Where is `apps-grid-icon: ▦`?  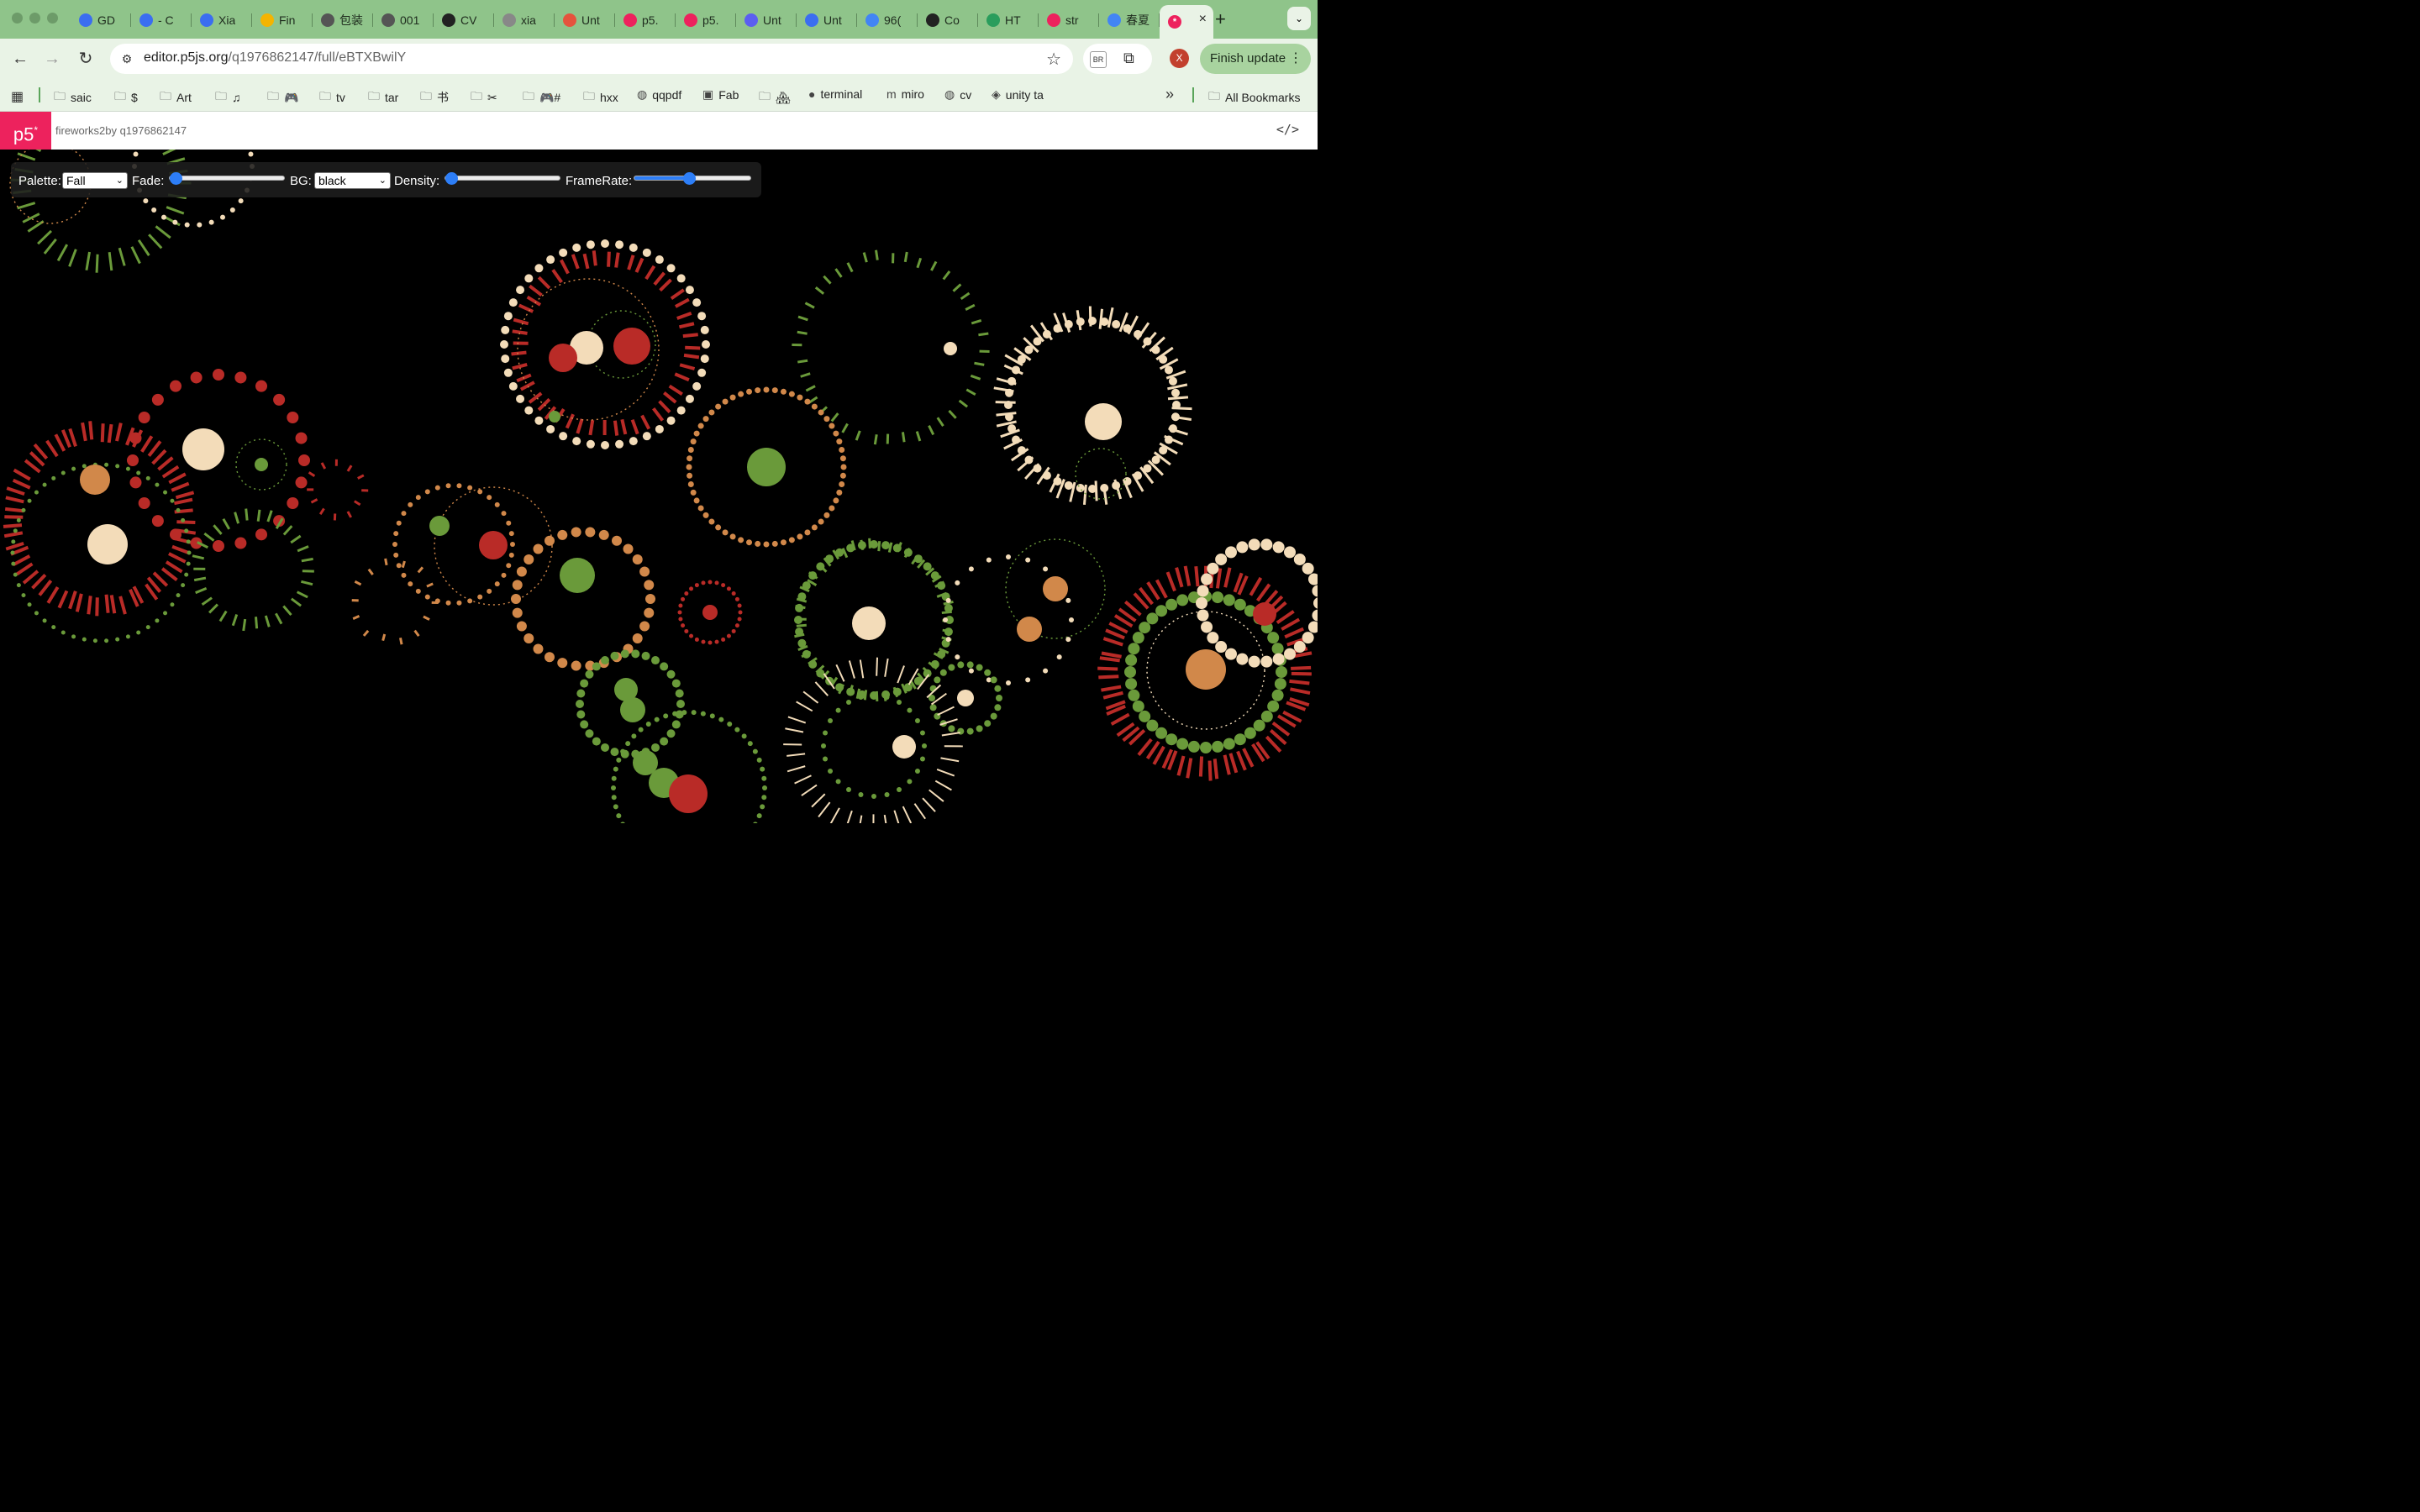 apps-grid-icon: ▦ is located at coordinates (17, 96).